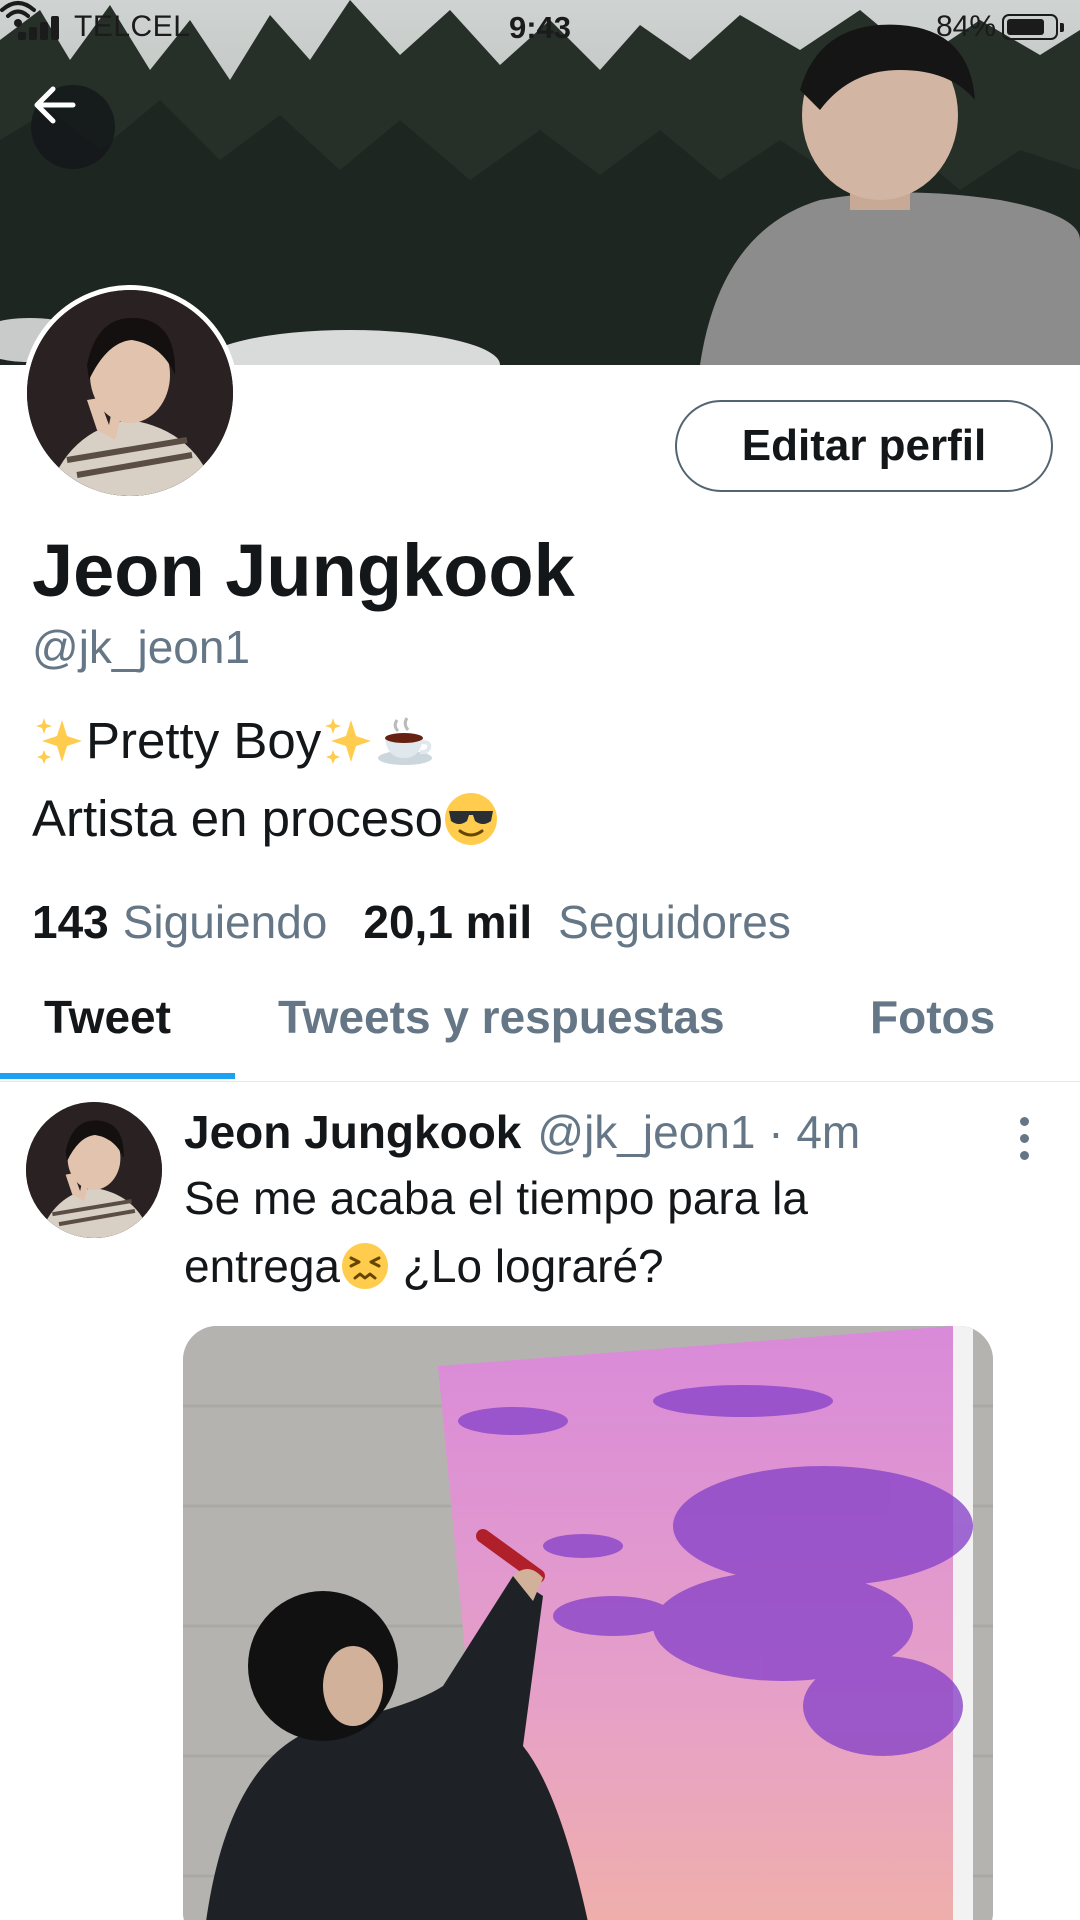  I want to click on profile-bio: Pretty Boy Artista en proceso, so click(265, 780).